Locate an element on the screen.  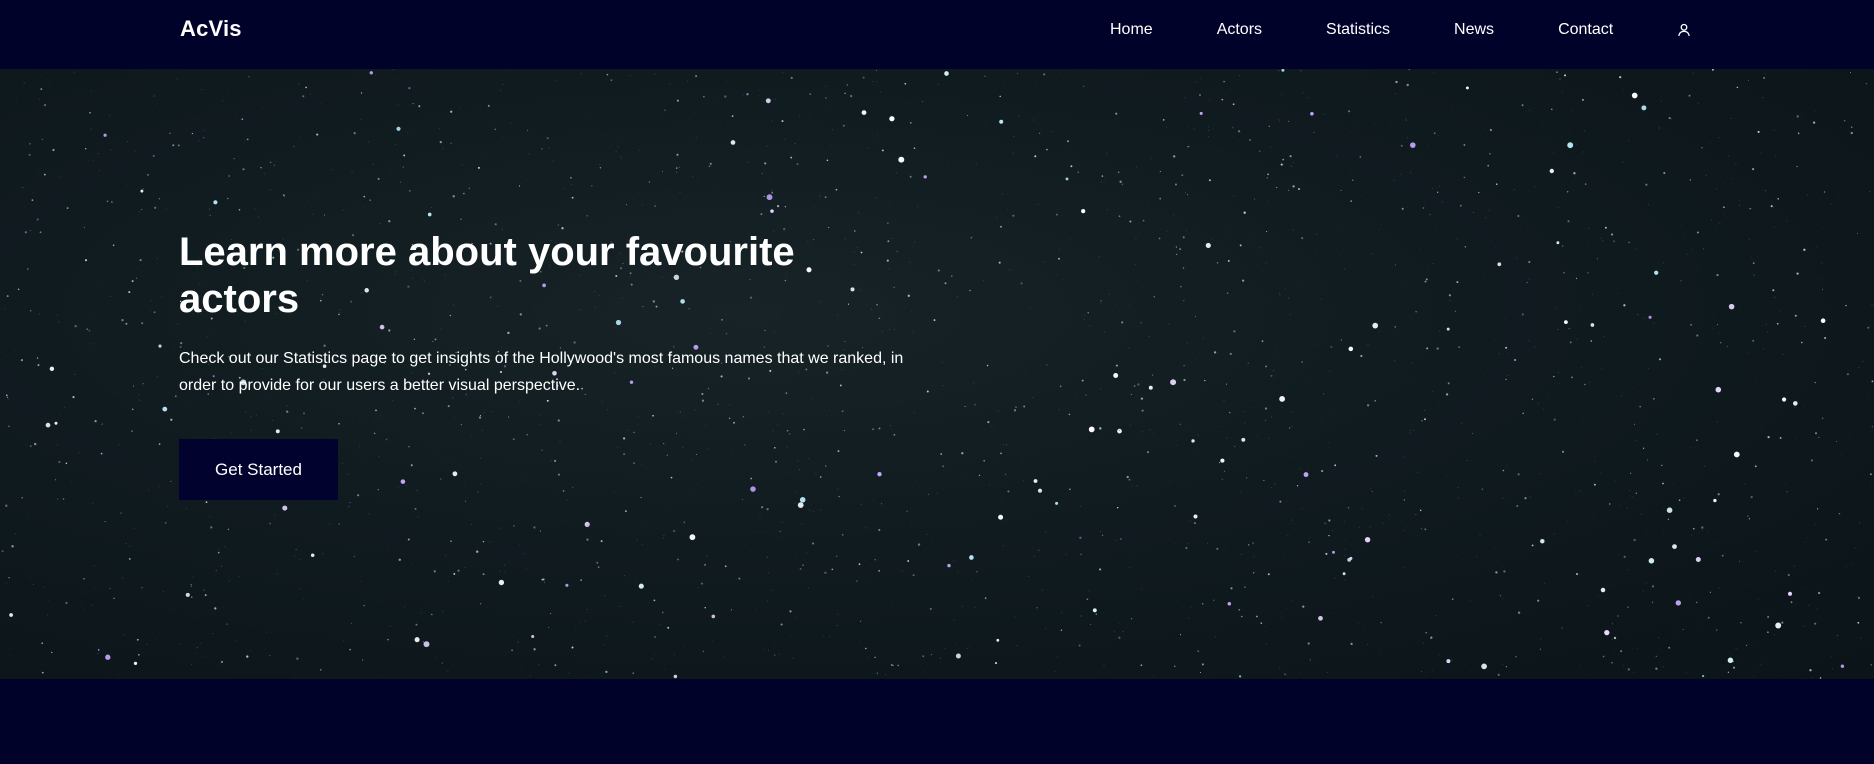
nav-contact: Contact is located at coordinates (1585, 30).